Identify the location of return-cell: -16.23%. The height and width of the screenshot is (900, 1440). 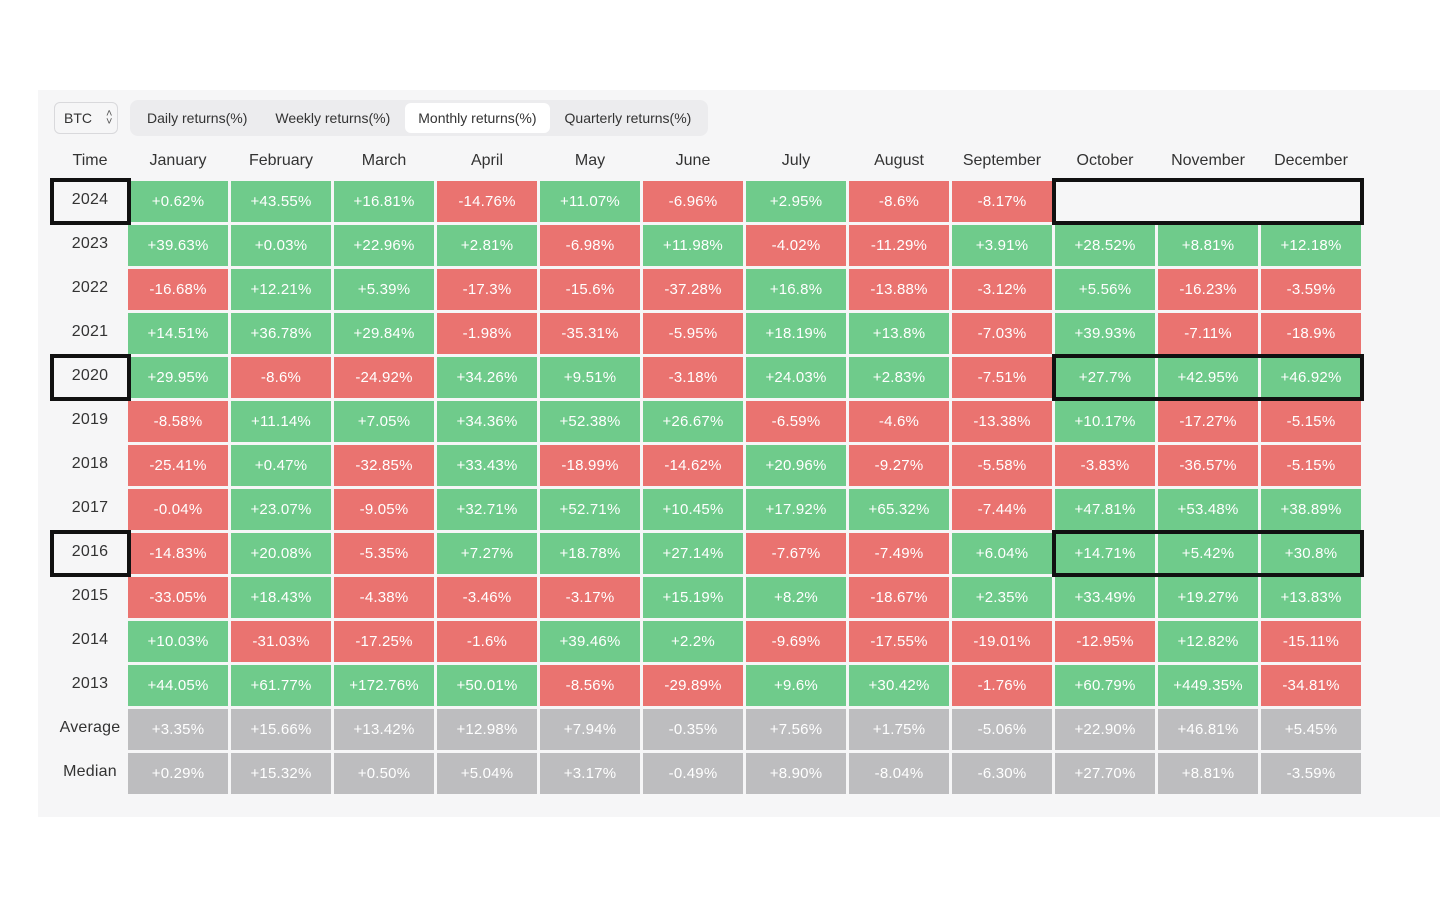
(1208, 289).